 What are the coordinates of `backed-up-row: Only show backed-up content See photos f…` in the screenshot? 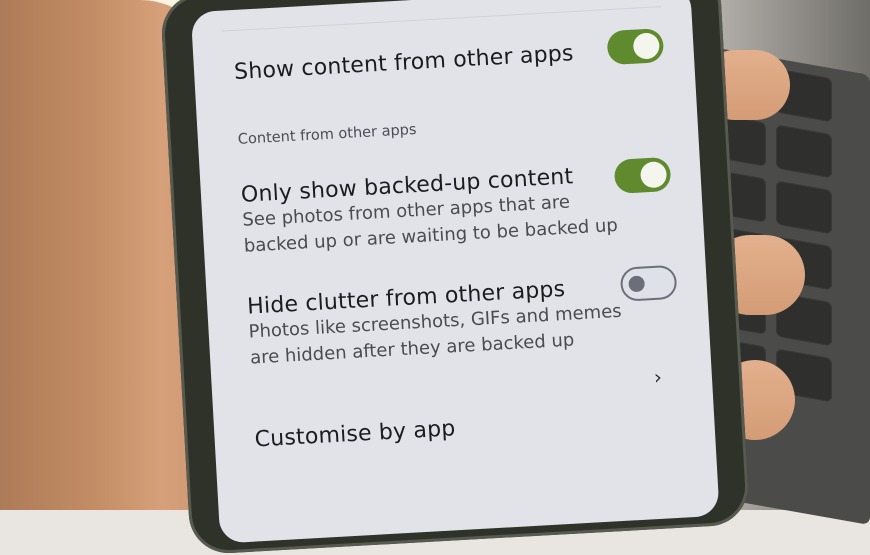 It's located at (462, 214).